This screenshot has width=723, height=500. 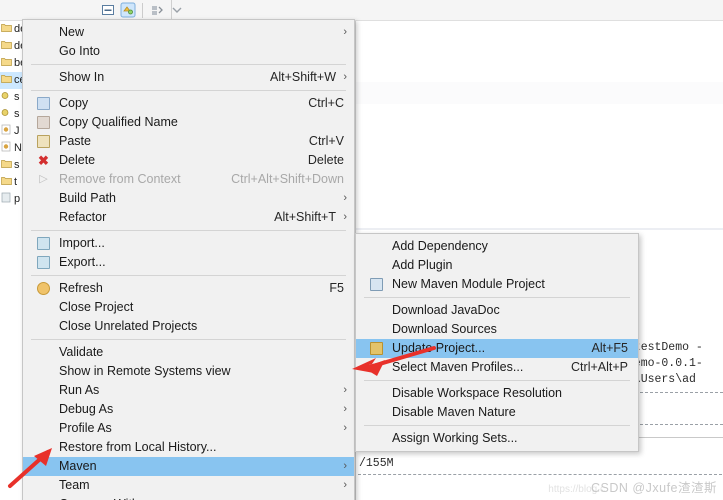 I want to click on console-line: /155M, so click(x=376, y=463).